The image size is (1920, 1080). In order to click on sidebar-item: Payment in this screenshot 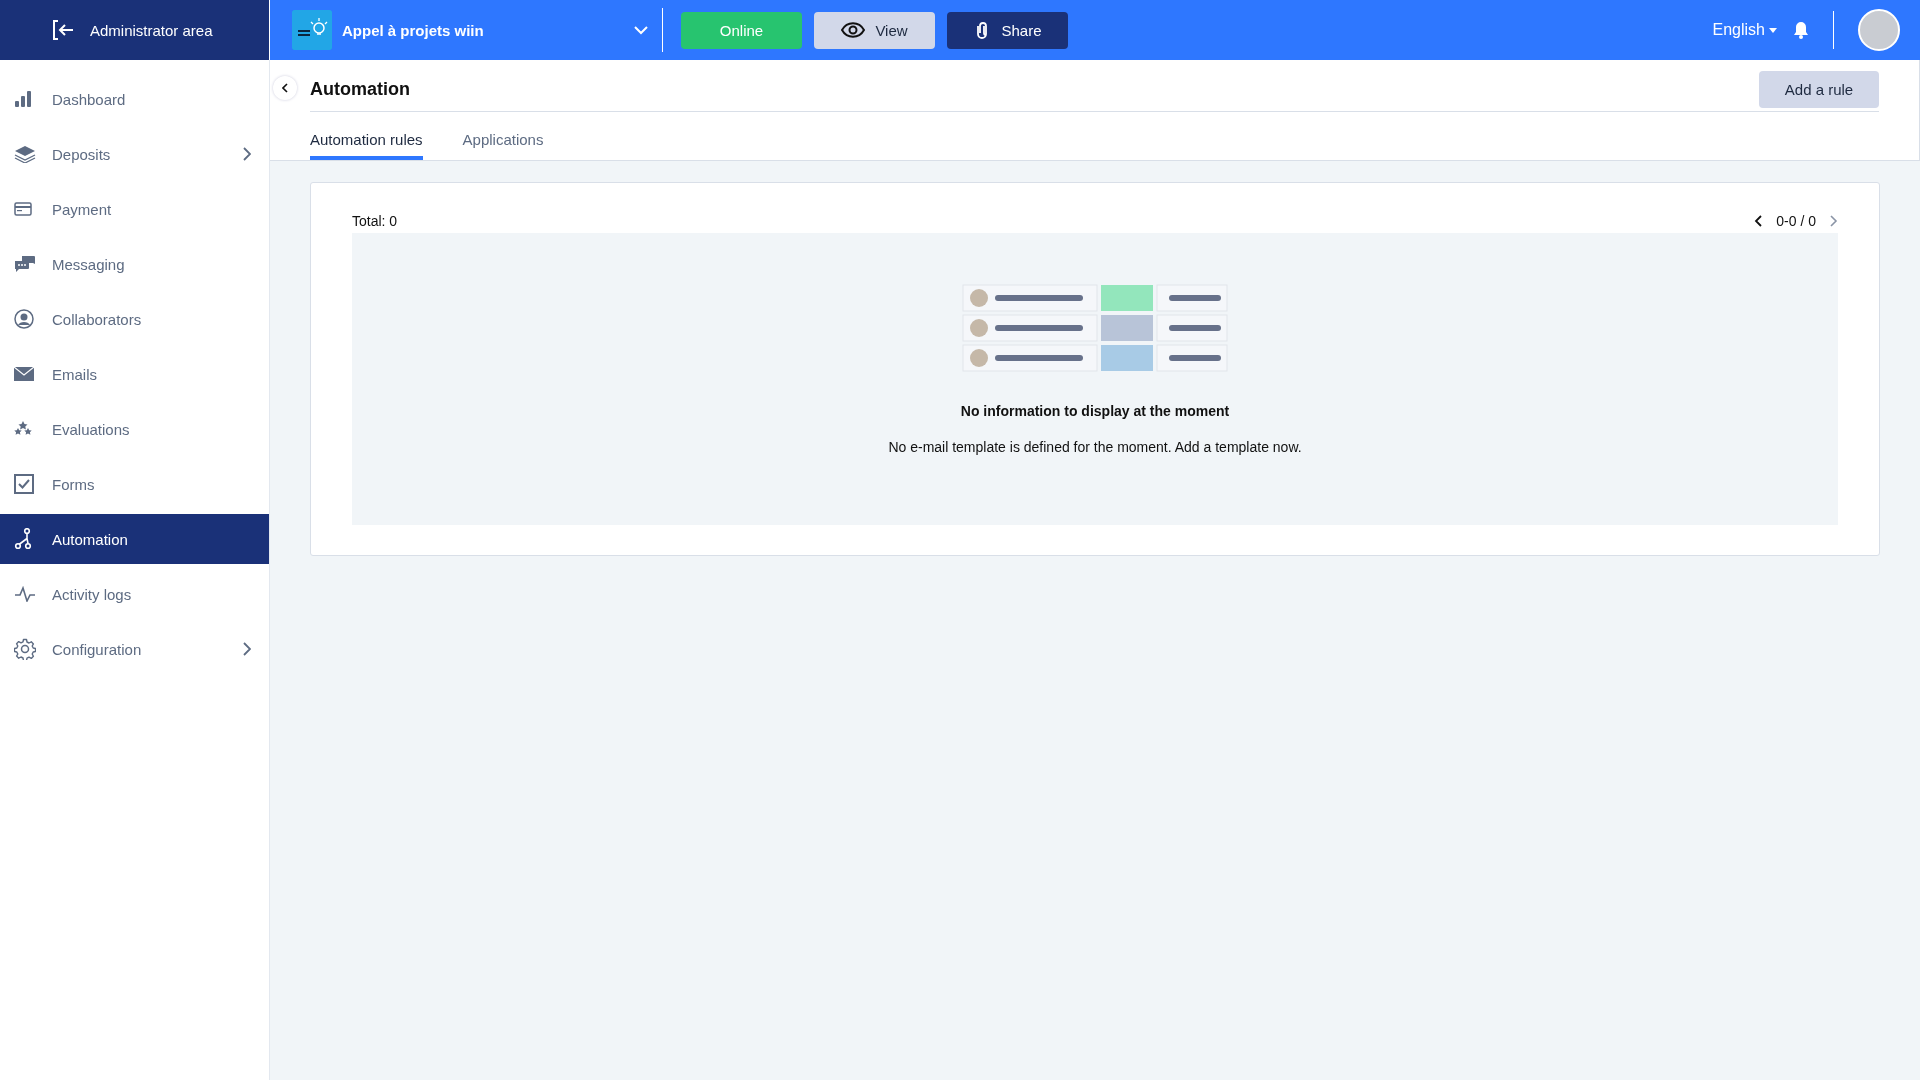, I will do `click(134, 209)`.